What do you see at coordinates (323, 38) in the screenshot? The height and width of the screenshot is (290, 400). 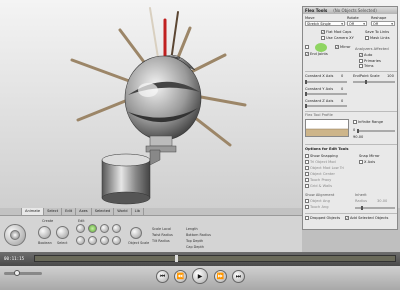 I see `use-camera-checkbox` at bounding box center [323, 38].